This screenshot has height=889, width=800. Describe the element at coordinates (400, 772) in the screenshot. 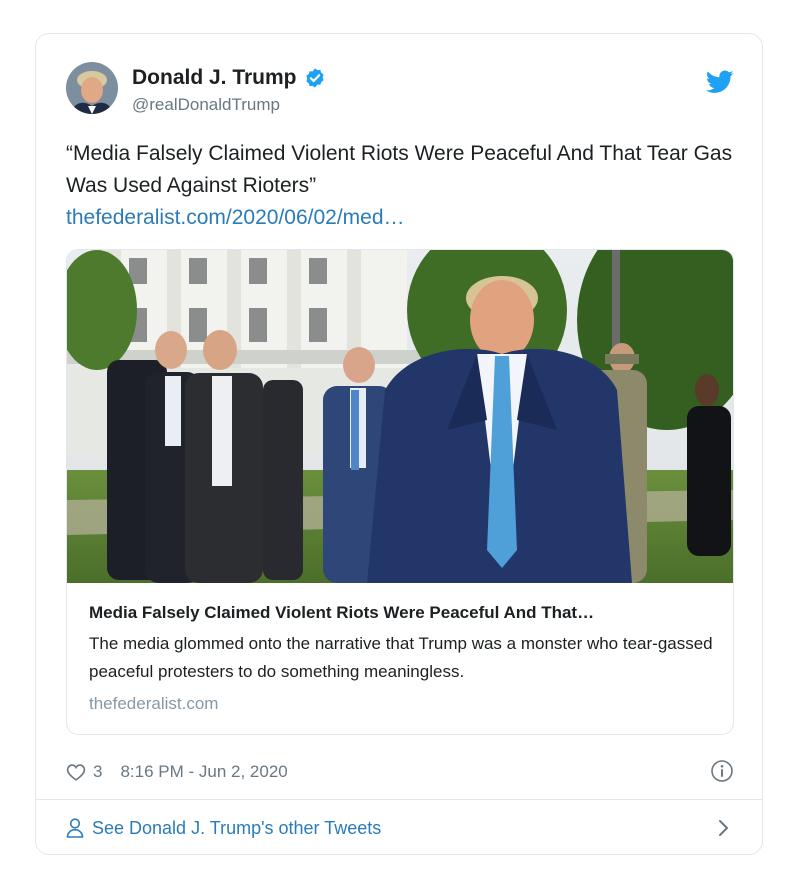

I see `tweet-meta-row: 3 8:16 PM - Jun 2, 2020` at that location.